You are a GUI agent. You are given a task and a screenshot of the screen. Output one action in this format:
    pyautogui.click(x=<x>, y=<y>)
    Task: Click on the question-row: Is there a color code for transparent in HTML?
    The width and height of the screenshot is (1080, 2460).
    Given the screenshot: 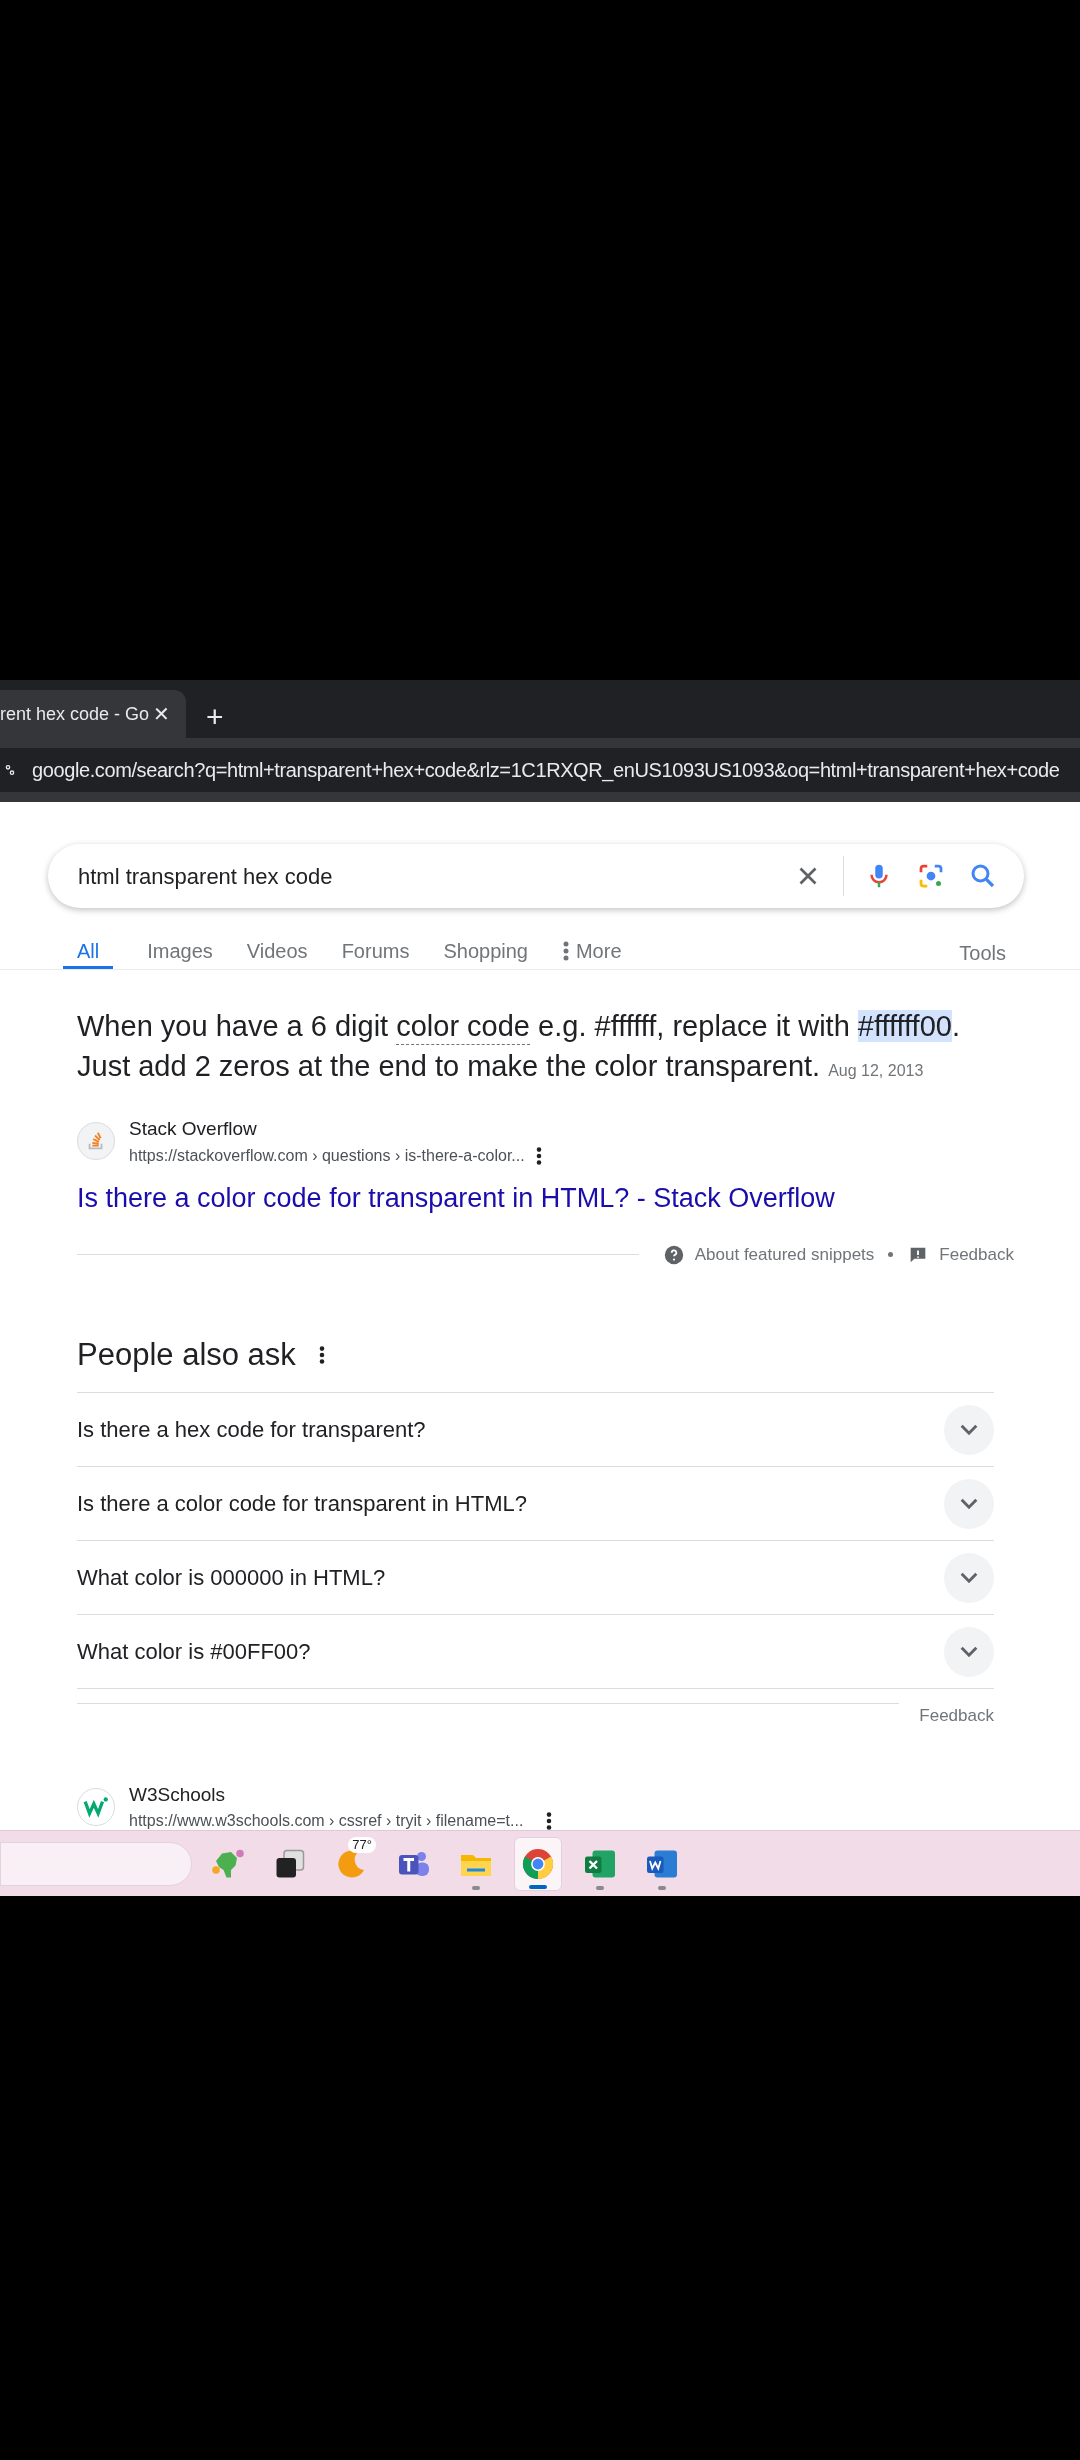 What is the action you would take?
    pyautogui.click(x=535, y=1504)
    